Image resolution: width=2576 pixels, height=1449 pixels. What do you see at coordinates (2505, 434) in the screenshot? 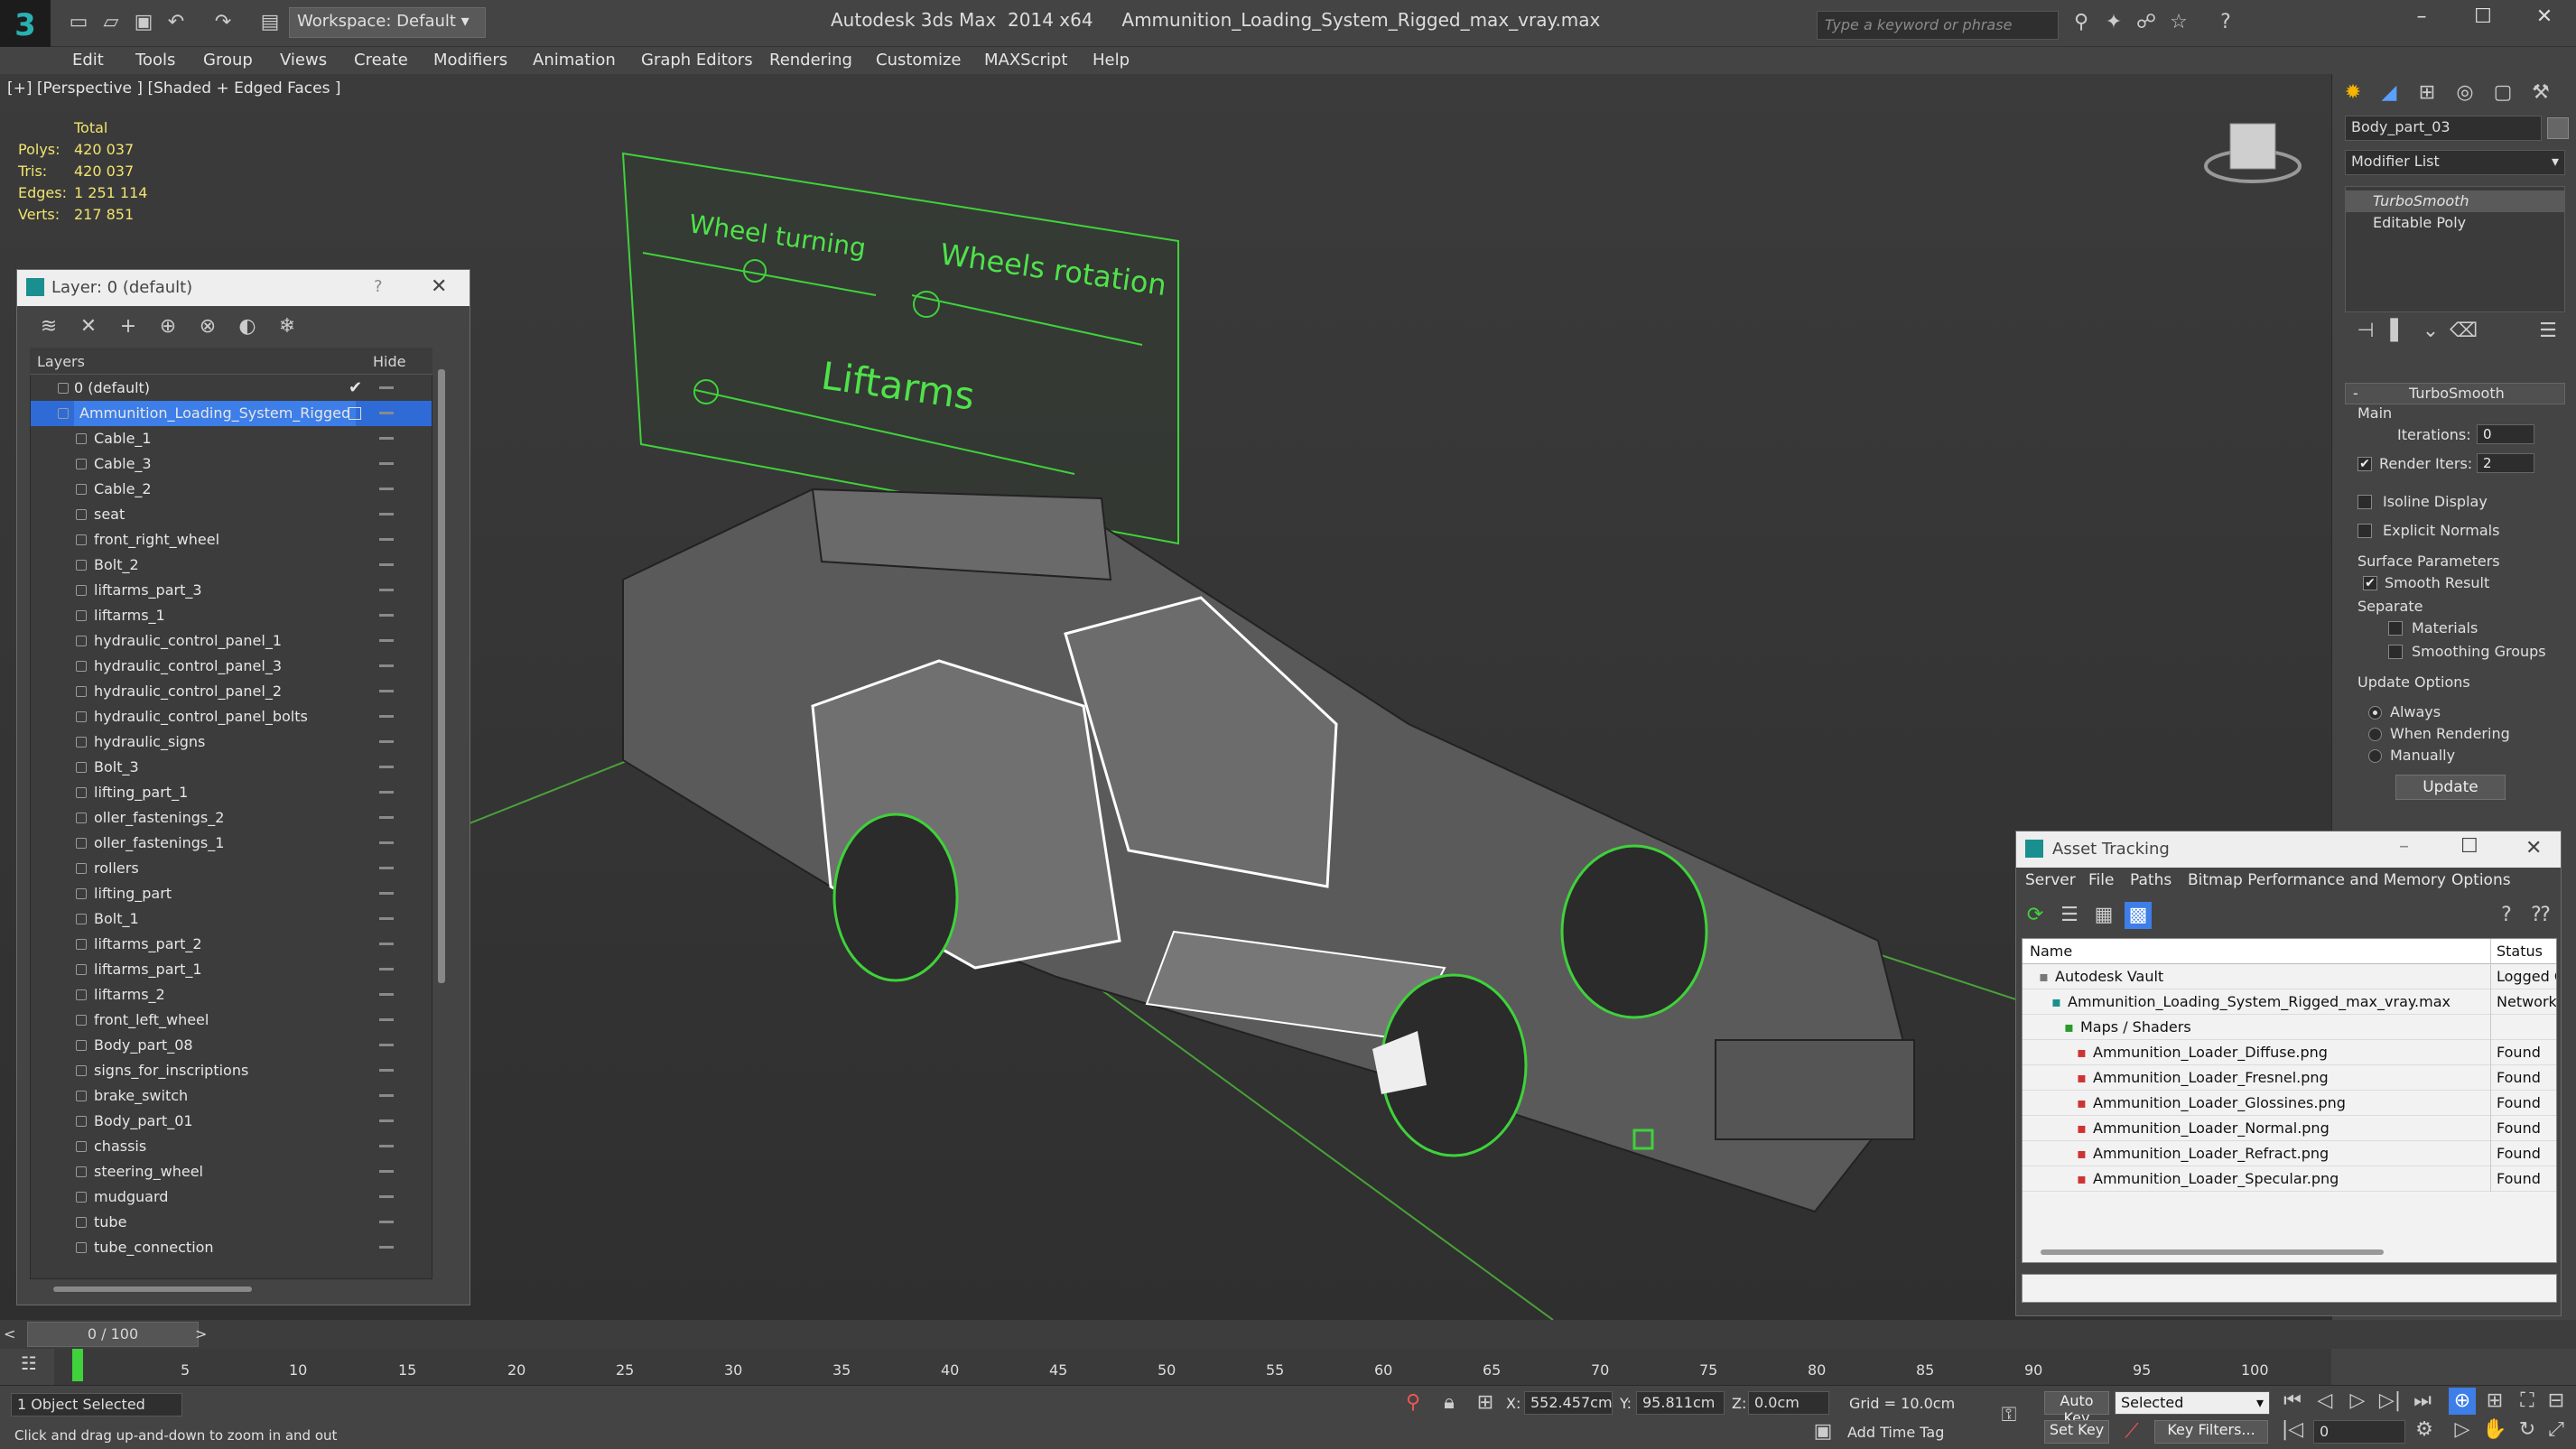
I see `iterations-spinner: 0` at bounding box center [2505, 434].